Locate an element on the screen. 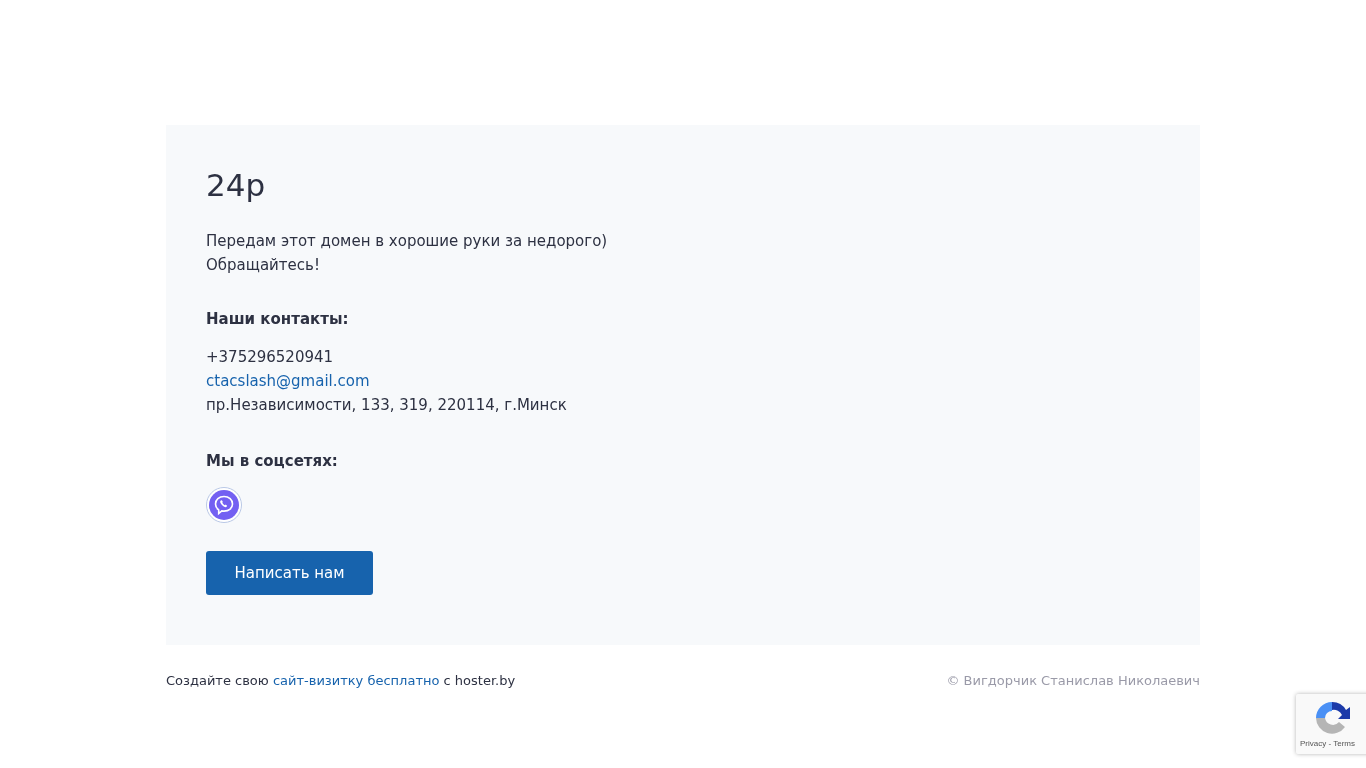 This screenshot has width=1366, height=768. privacy-terms-links: Privacy - Terms is located at coordinates (1327, 743).